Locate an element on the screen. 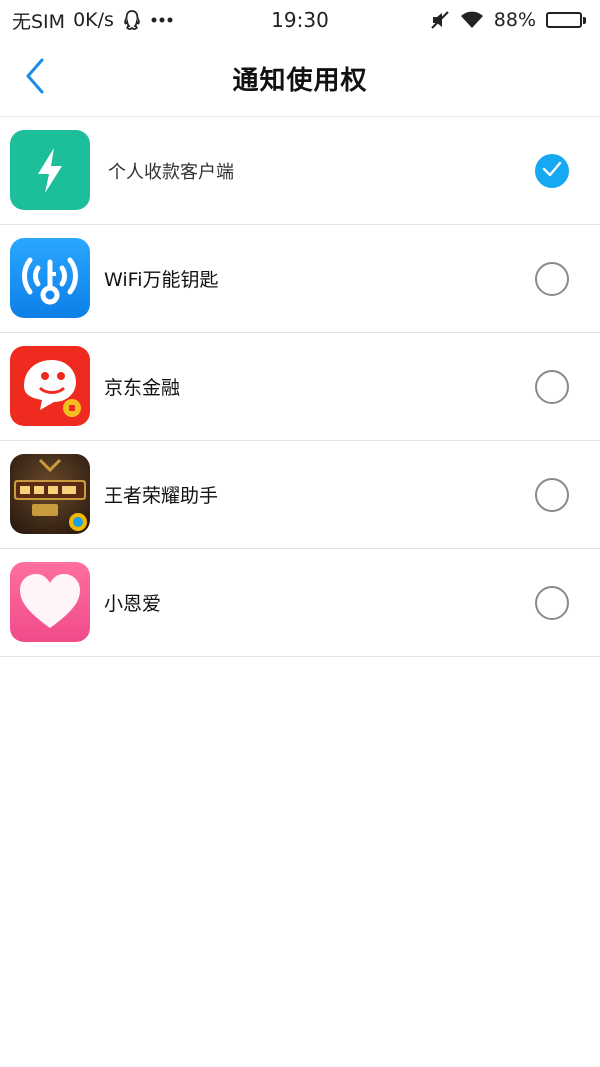 This screenshot has width=600, height=1067. app-name: 王者荣耀助手 is located at coordinates (161, 496).